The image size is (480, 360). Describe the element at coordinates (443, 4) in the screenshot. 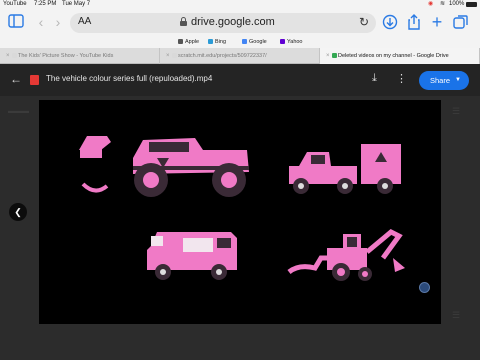

I see `wifi-icon: ≋` at that location.